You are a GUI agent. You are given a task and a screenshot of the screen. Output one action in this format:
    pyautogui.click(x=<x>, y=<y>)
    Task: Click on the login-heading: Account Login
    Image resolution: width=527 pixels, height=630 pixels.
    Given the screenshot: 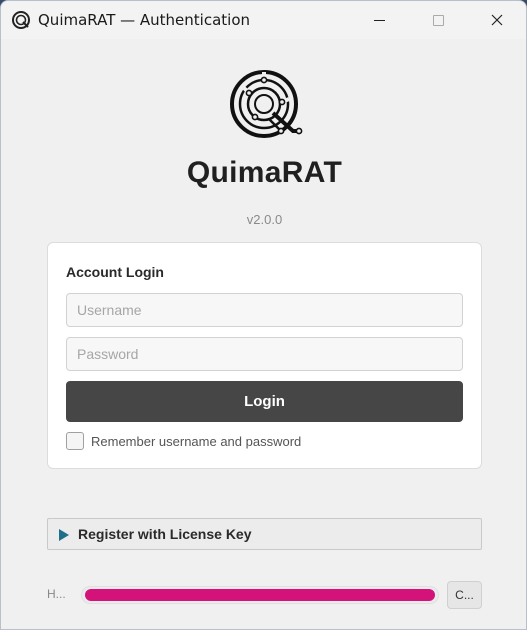 What is the action you would take?
    pyautogui.click(x=115, y=272)
    